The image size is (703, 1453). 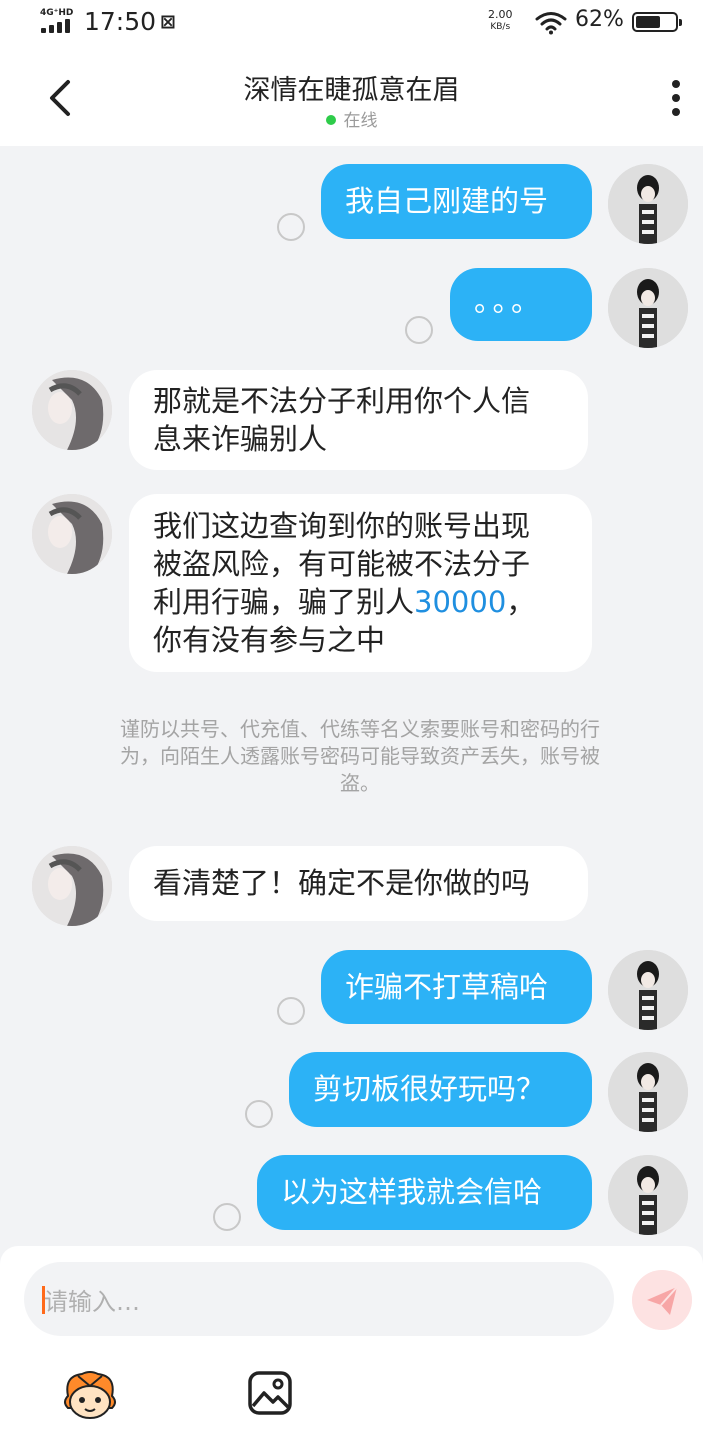 What do you see at coordinates (168, 22) in the screenshot?
I see `notification-icon: ⊠` at bounding box center [168, 22].